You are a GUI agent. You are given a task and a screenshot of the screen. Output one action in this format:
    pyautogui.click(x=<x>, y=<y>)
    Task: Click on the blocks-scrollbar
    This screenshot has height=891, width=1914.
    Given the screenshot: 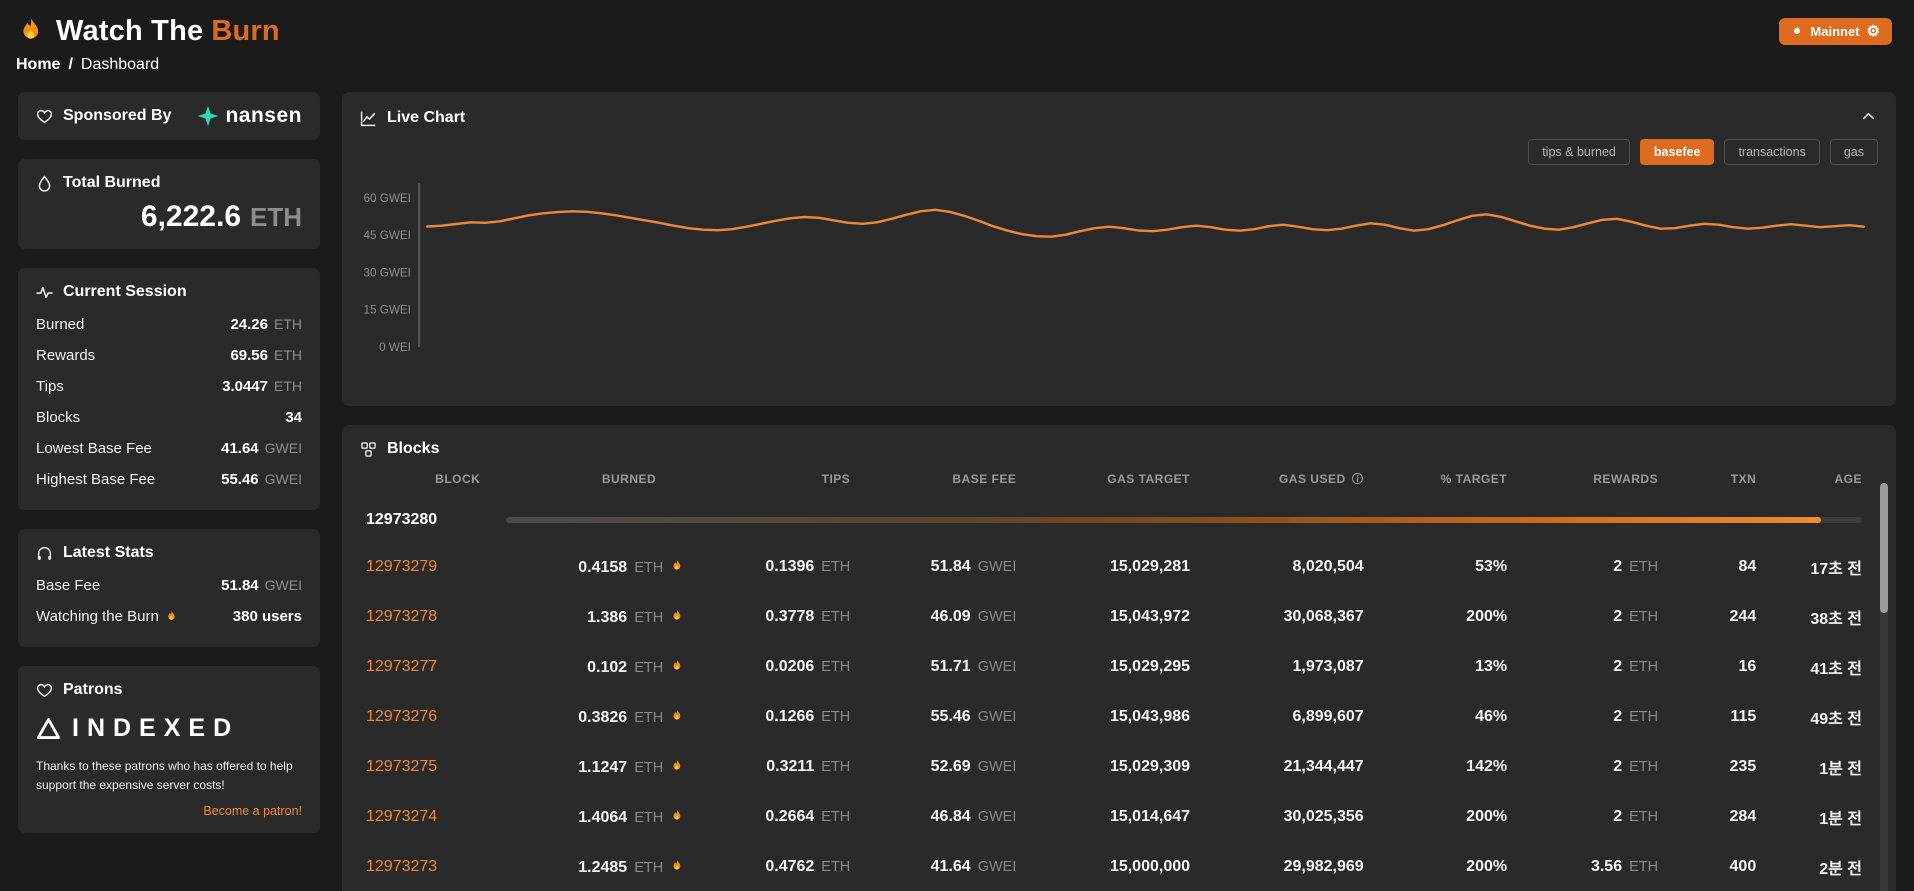 What is the action you would take?
    pyautogui.click(x=1884, y=687)
    